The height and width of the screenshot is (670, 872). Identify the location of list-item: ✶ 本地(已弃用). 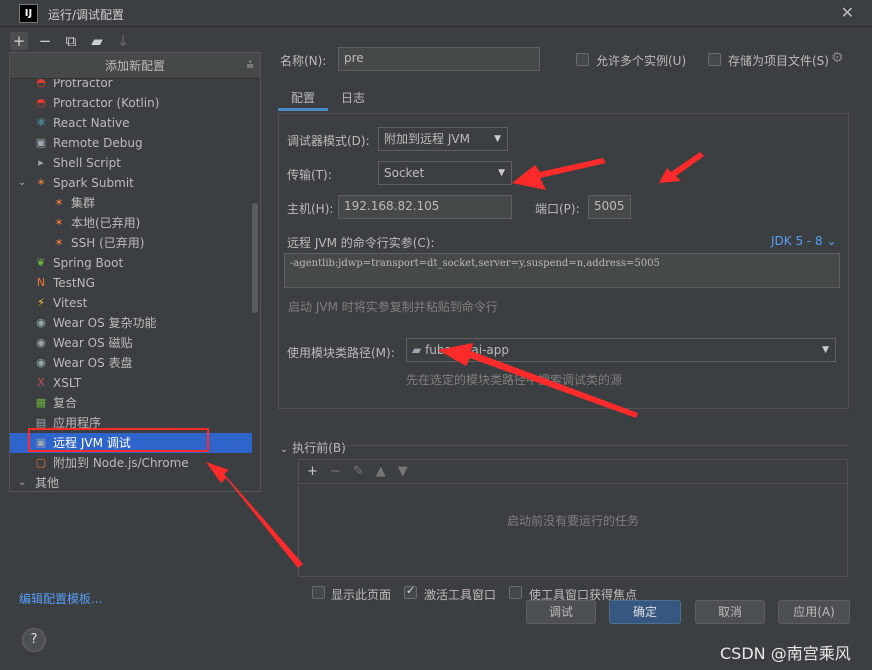
(131, 223).